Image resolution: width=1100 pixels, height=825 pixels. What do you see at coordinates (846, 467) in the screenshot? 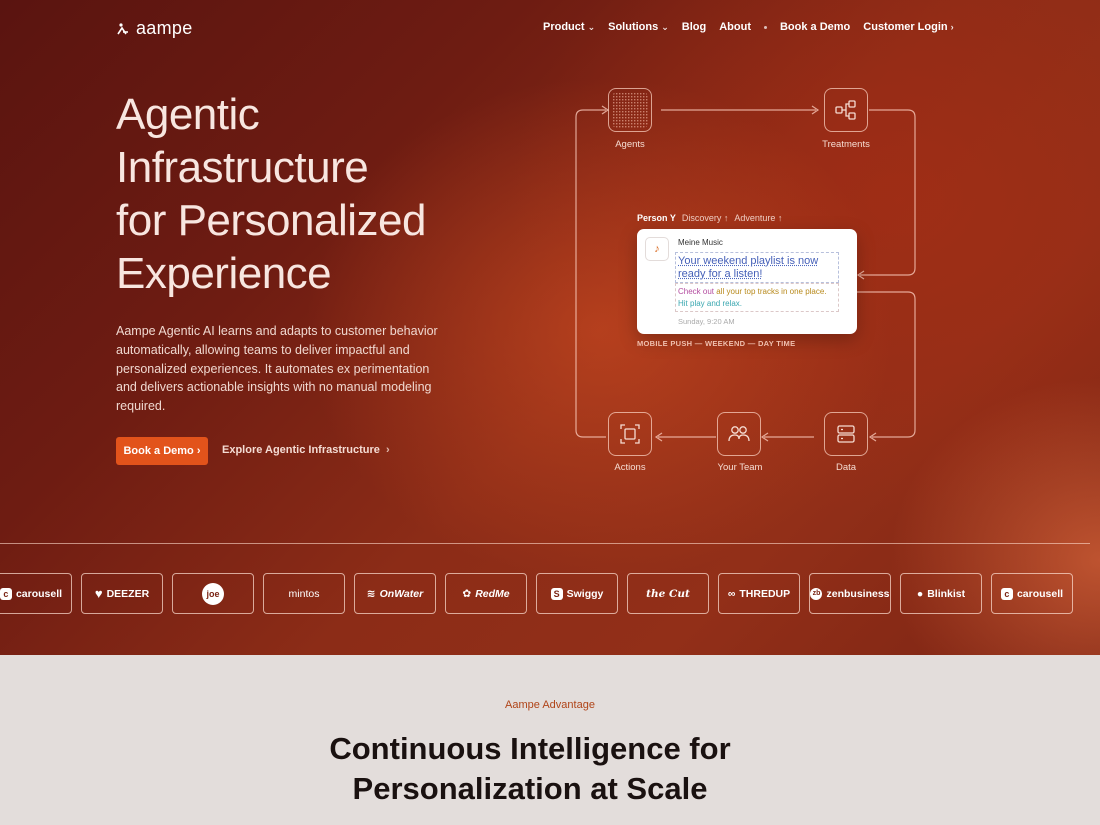
I see `data-label: Data` at bounding box center [846, 467].